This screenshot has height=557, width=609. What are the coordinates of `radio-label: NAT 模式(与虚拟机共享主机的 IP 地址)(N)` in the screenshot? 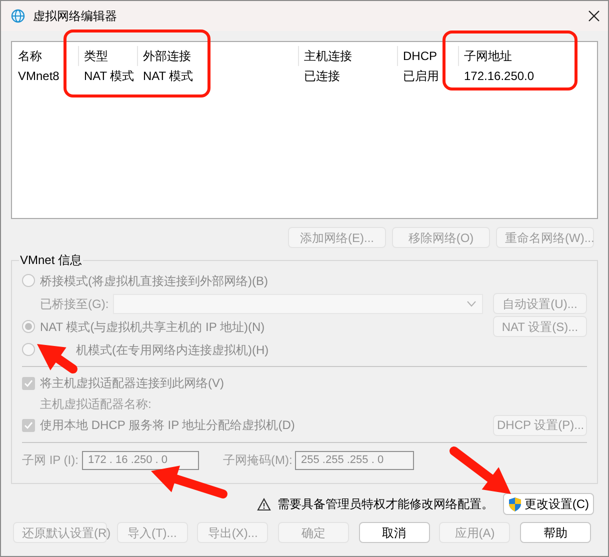 It's located at (152, 327).